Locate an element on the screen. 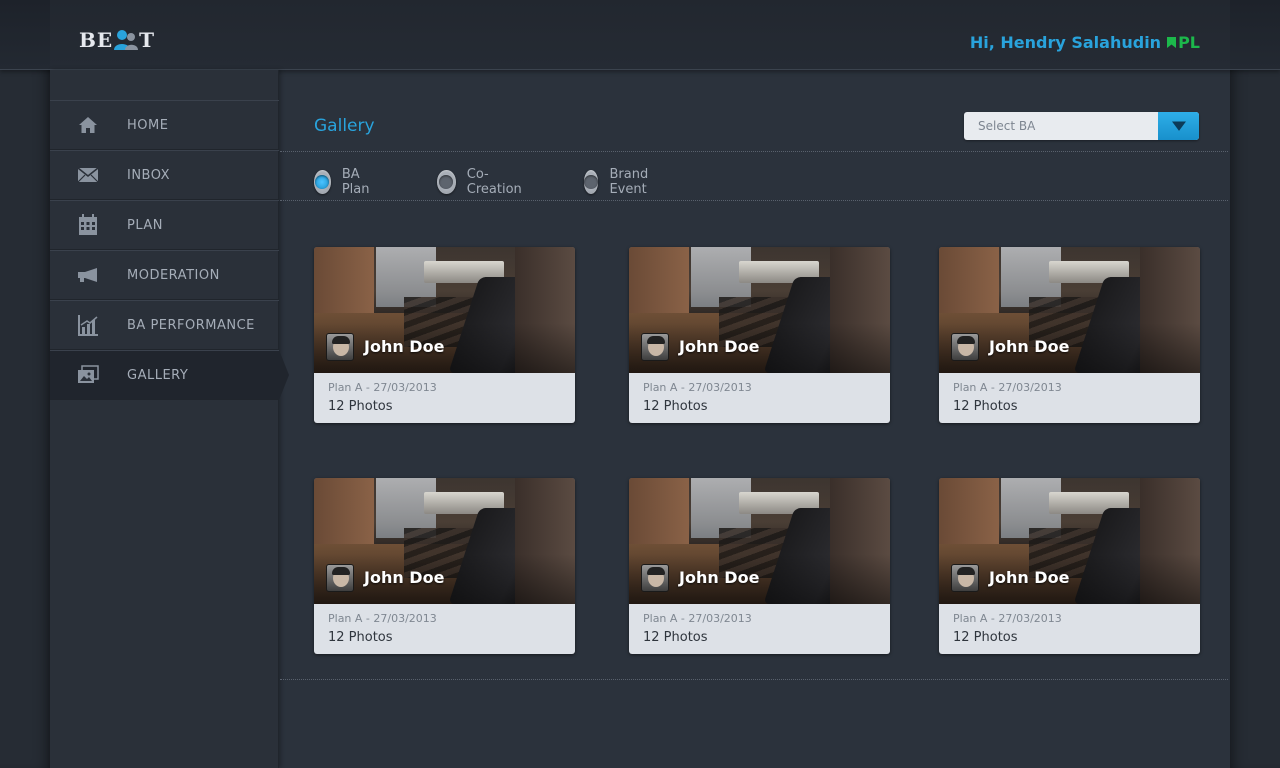  sidebar-item-plan: PLAN is located at coordinates (164, 225).